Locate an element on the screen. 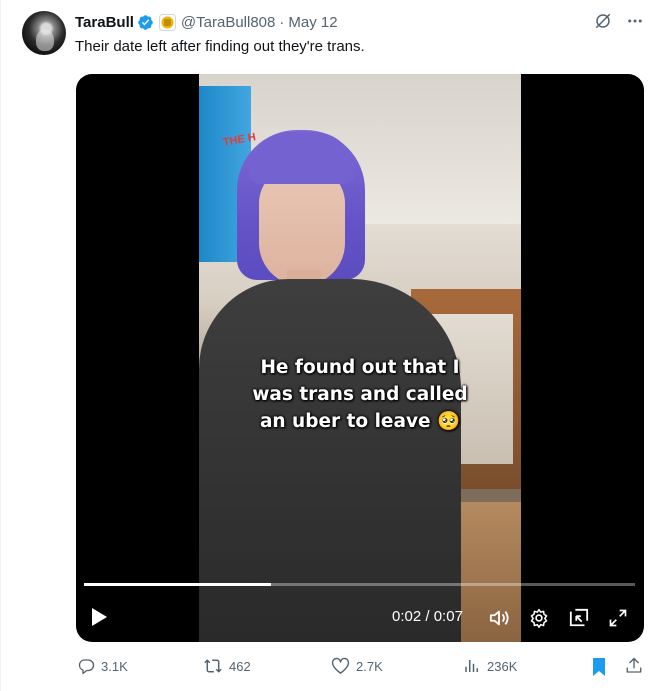 The height and width of the screenshot is (691, 658). reply-icon is located at coordinates (86, 666).